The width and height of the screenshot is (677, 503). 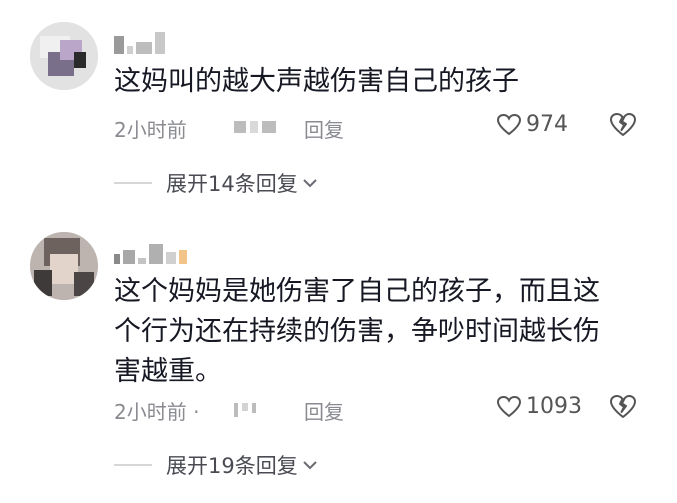 I want to click on timestamp: 2小时前, so click(x=150, y=130).